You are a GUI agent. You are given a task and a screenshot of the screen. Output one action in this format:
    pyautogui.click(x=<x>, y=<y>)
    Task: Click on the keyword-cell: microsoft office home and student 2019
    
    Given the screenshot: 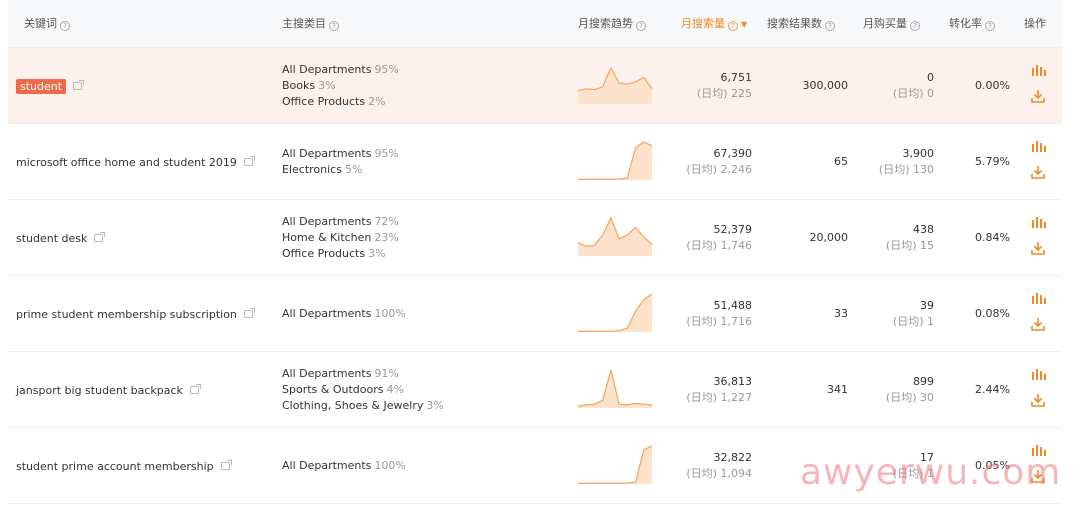 What is the action you would take?
    pyautogui.click(x=135, y=162)
    